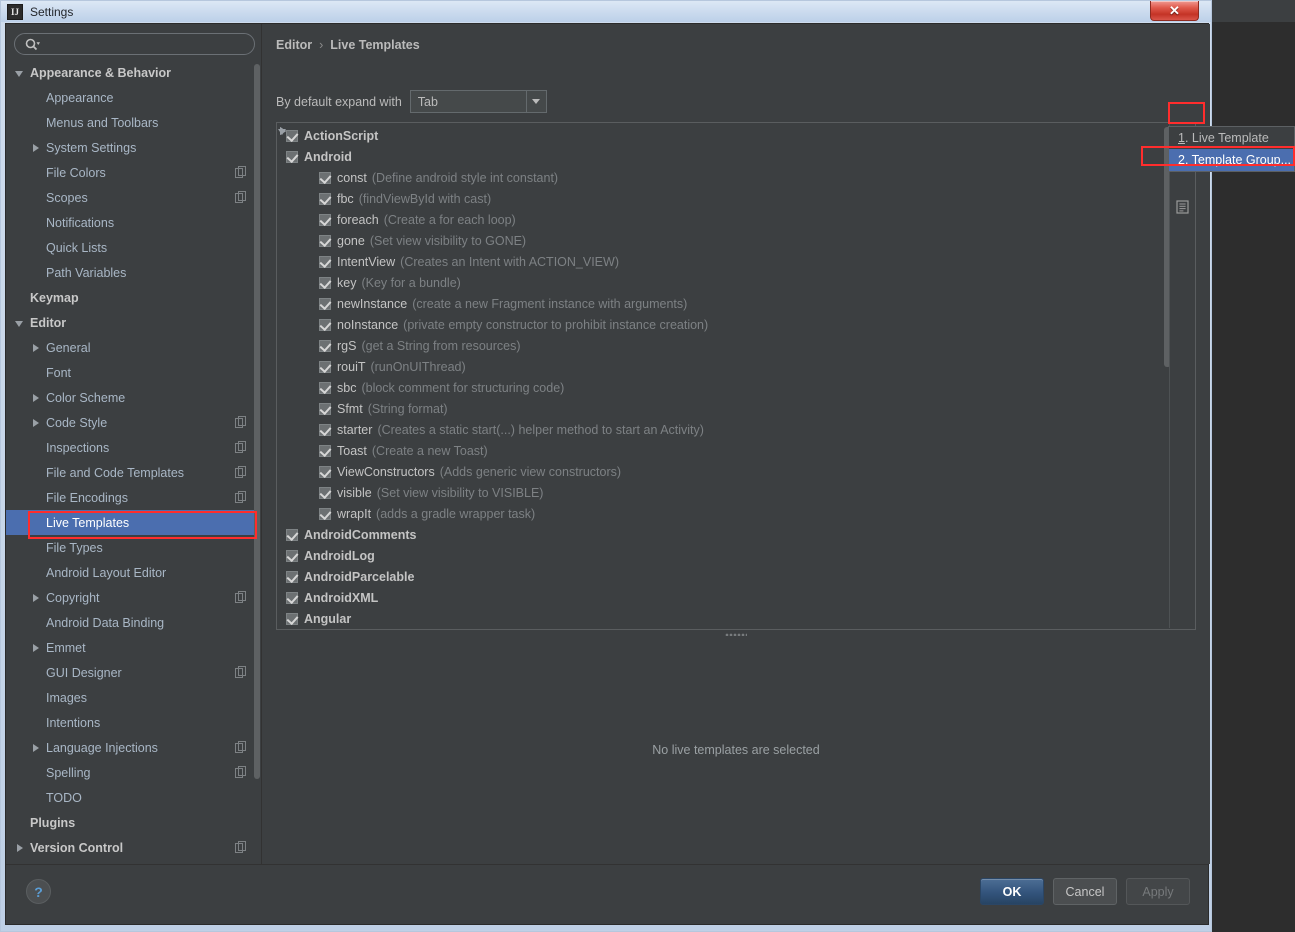  Describe the element at coordinates (133, 122) in the screenshot. I see `sidebar-item-menus-and-toolbars: Menus and Toolbars` at that location.